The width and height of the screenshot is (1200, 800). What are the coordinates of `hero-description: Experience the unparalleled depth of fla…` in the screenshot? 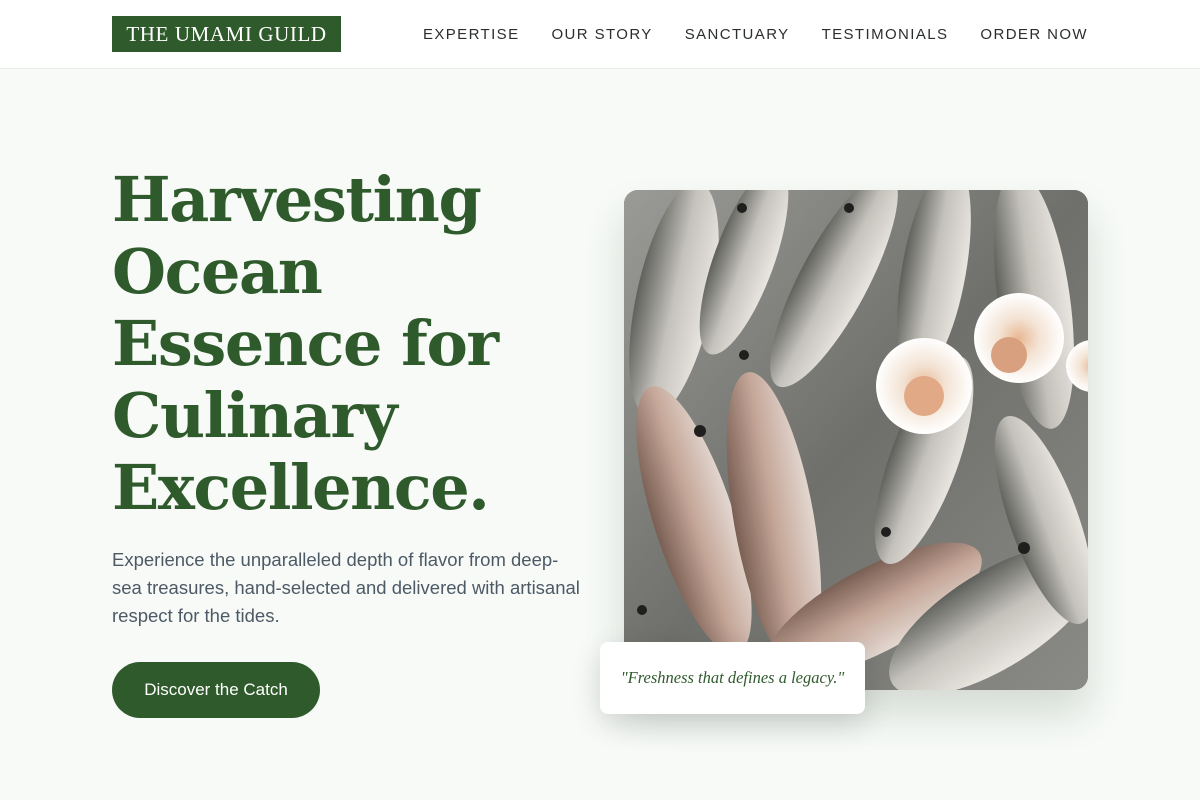 It's located at (346, 587).